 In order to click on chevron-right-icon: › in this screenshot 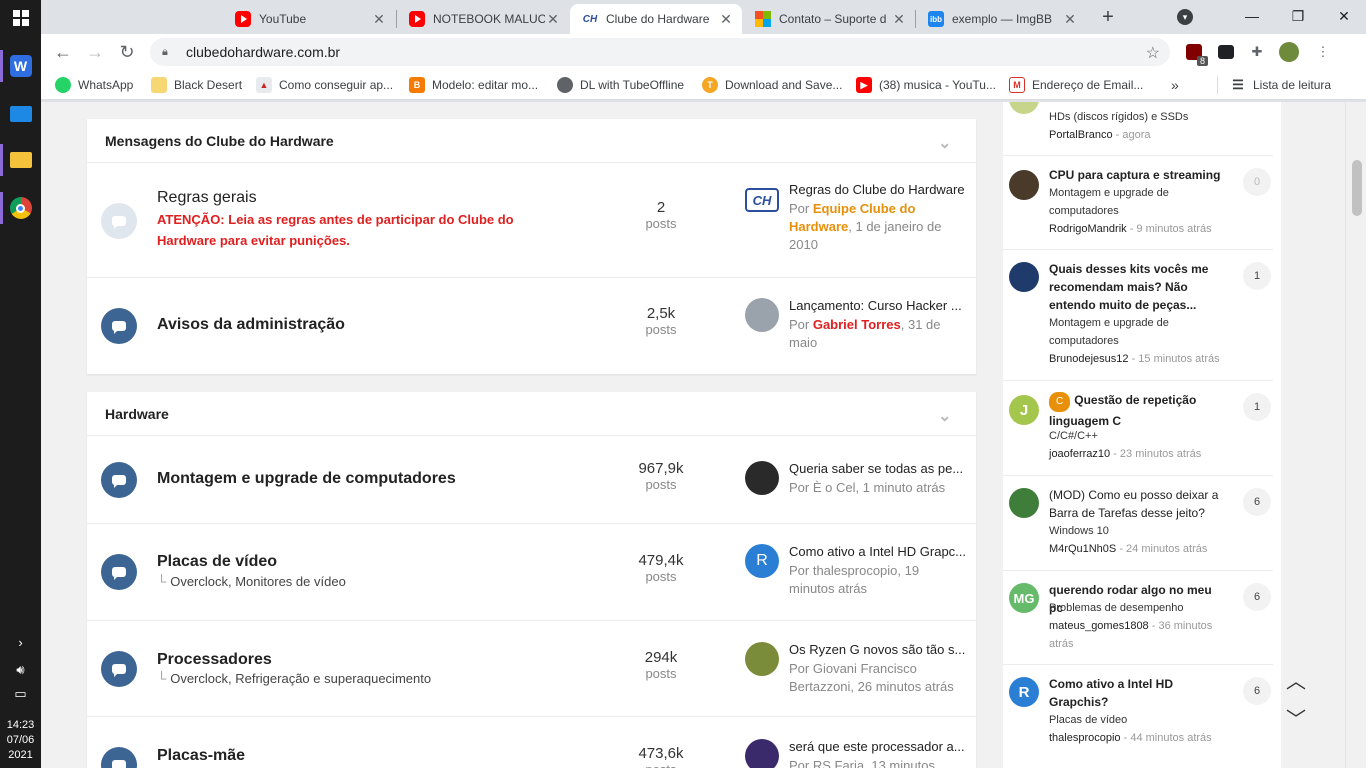, I will do `click(20, 642)`.